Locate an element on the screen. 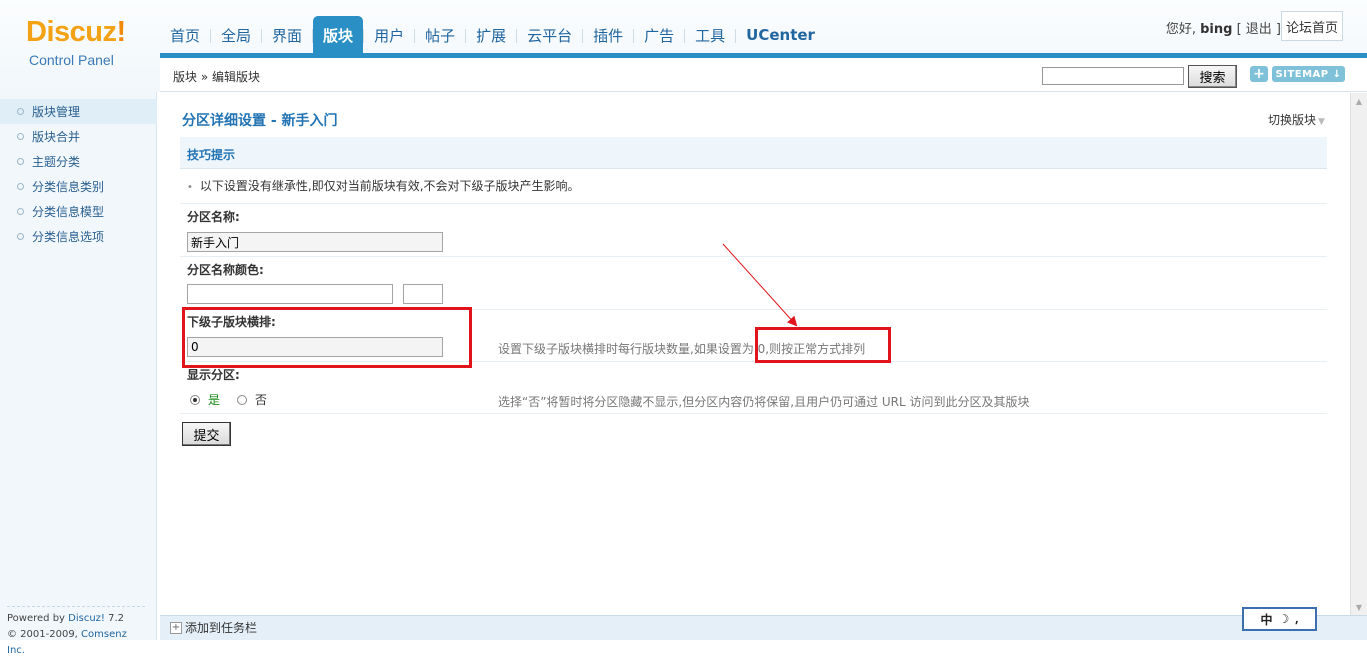 Image resolution: width=1367 pixels, height=659 pixels. nav-tab-label: UCenter is located at coordinates (780, 35).